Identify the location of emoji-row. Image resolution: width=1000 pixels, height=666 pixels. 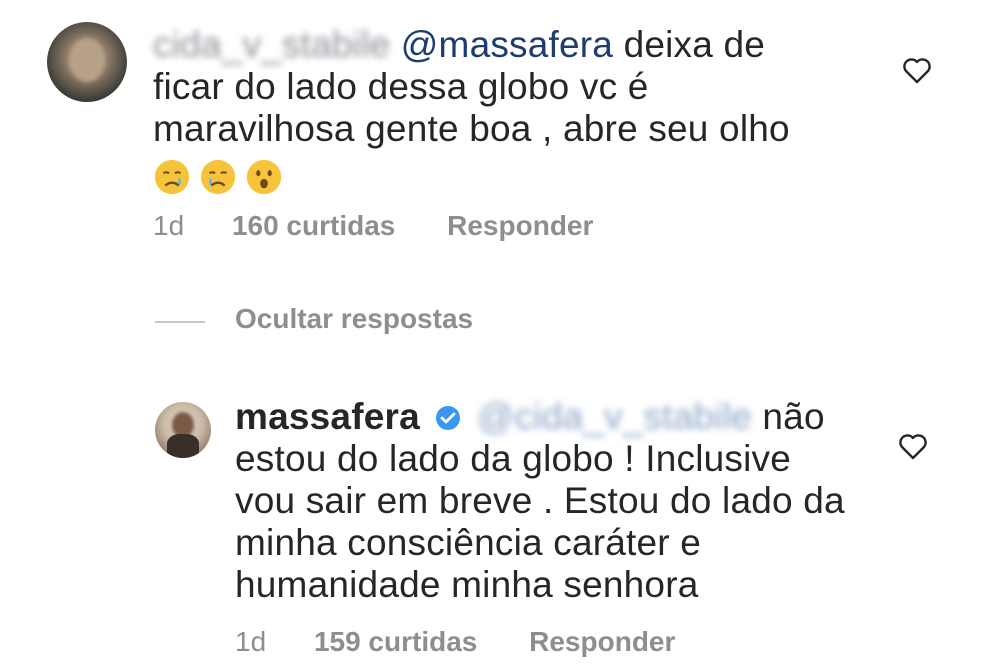
(222, 175).